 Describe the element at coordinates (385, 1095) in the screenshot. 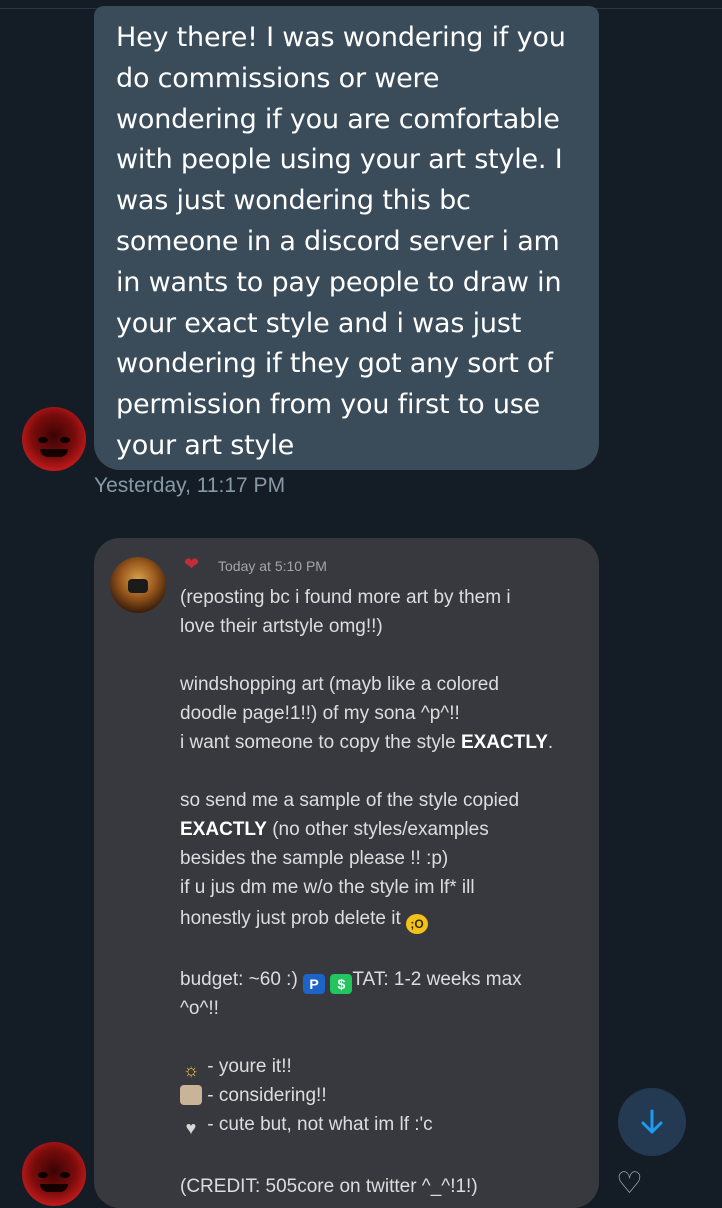

I see `legend-item: - considering!!` at that location.